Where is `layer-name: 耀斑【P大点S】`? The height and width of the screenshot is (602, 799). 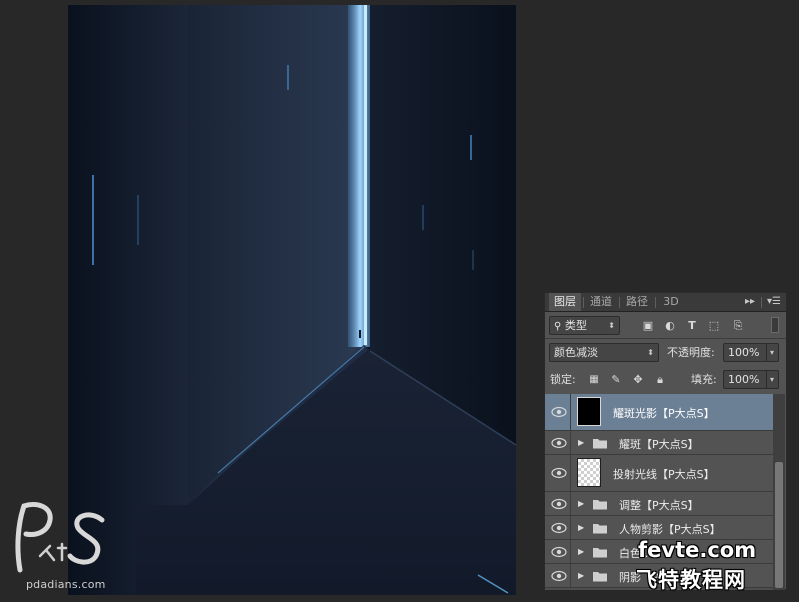 layer-name: 耀斑【P大点S】 is located at coordinates (659, 444).